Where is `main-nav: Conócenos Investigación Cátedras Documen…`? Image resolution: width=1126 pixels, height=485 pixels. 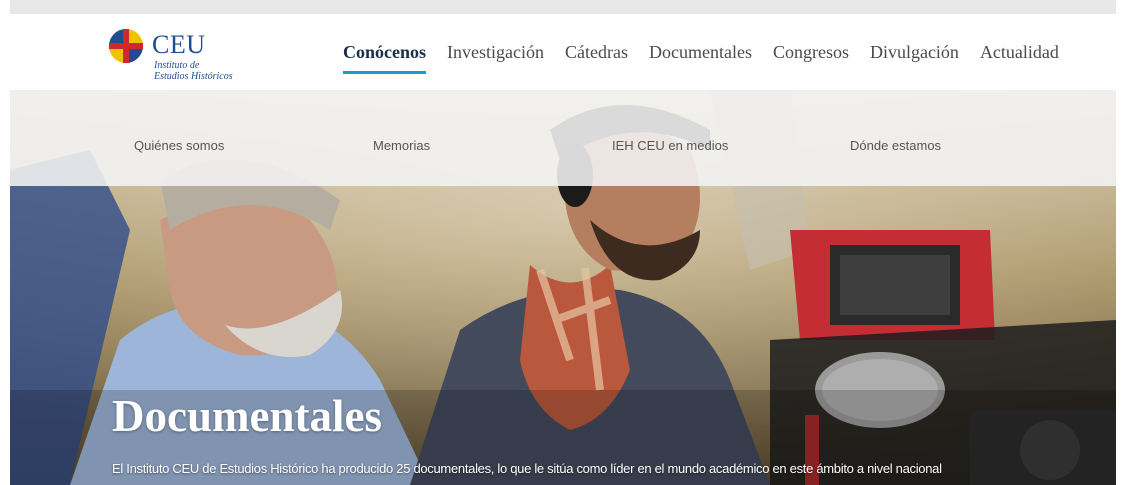
main-nav: Conócenos Investigación Cátedras Documen… is located at coordinates (701, 52).